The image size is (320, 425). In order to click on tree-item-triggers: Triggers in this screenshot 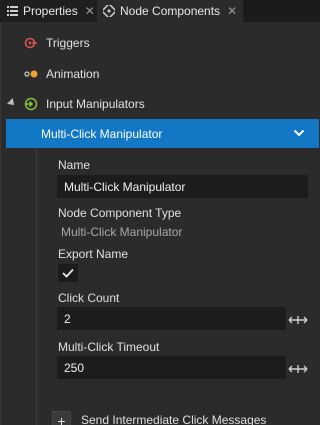, I will do `click(160, 42)`.